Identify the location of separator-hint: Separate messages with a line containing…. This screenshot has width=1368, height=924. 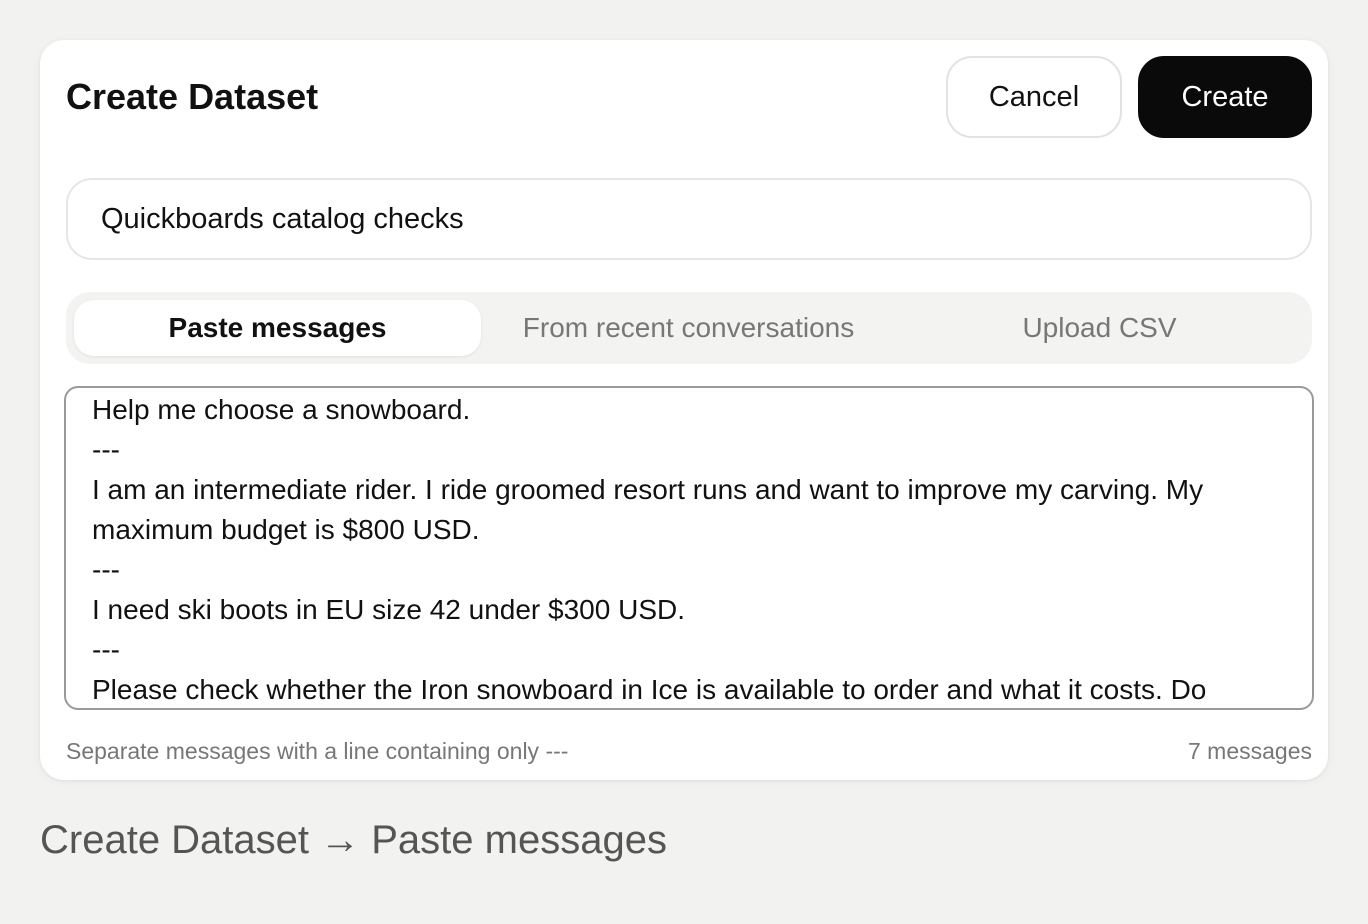
(317, 751).